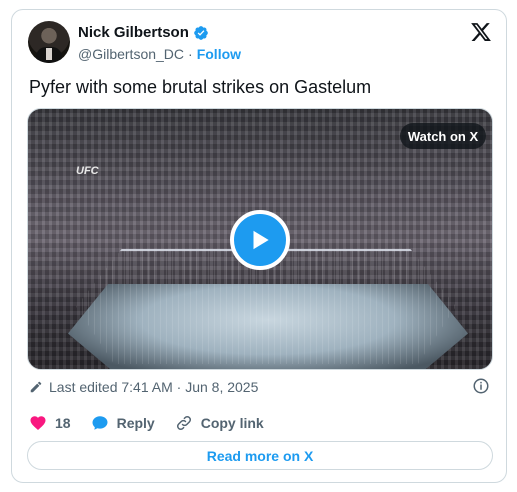  I want to click on play-button, so click(260, 240).